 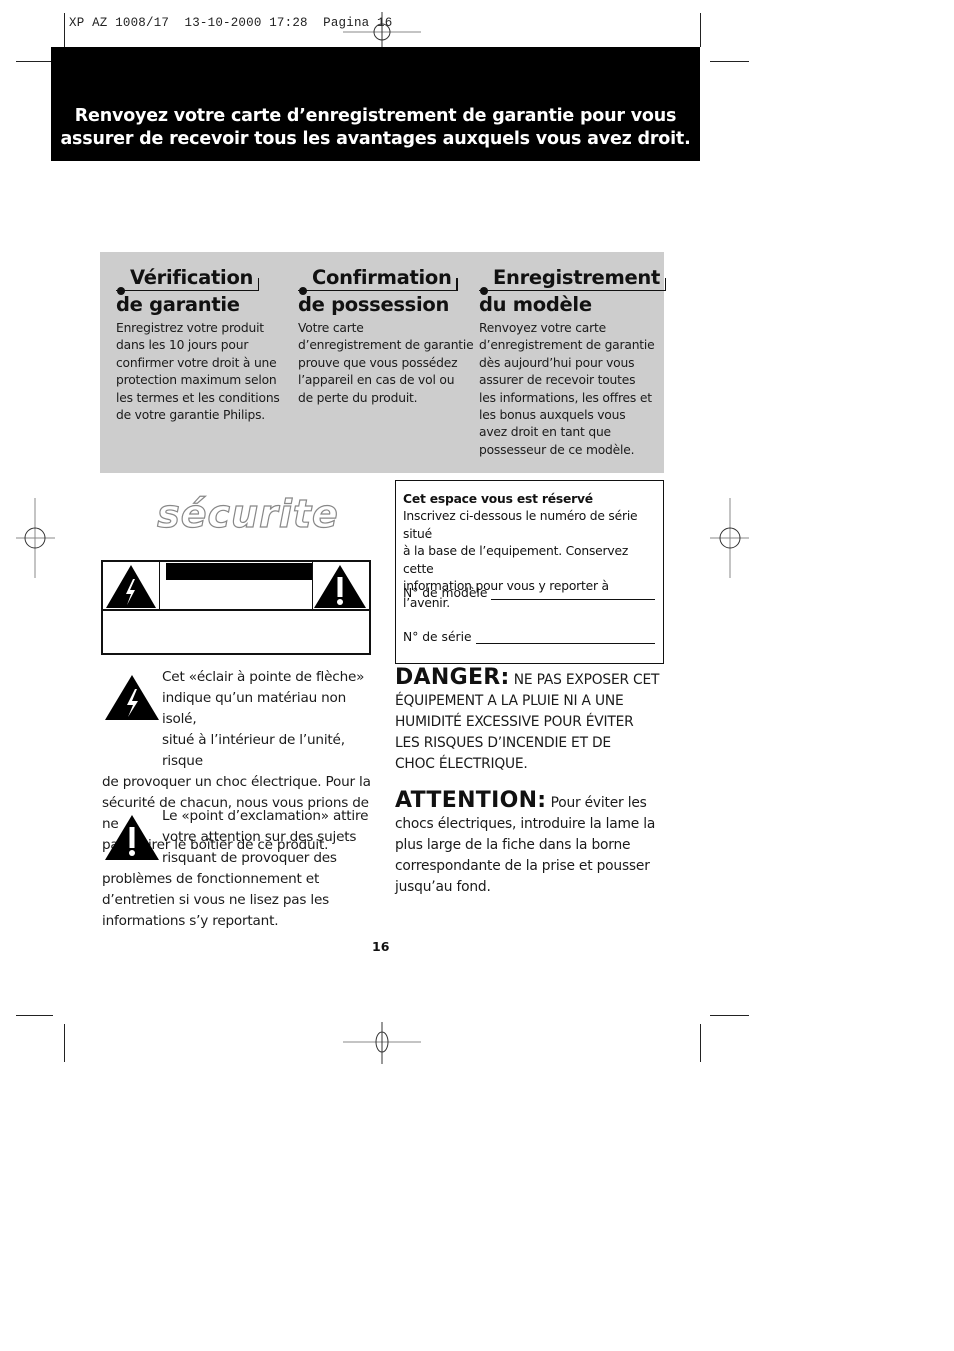 I want to click on serial-number-field: N° de série, so click(x=529, y=637).